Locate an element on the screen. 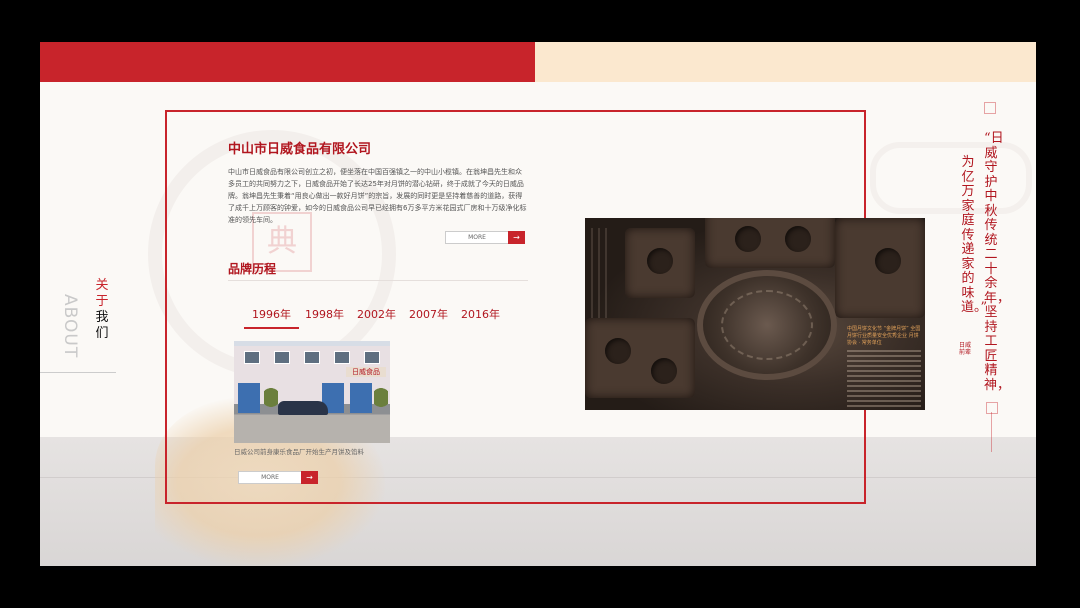  history-photo: 日威食品 is located at coordinates (312, 392).